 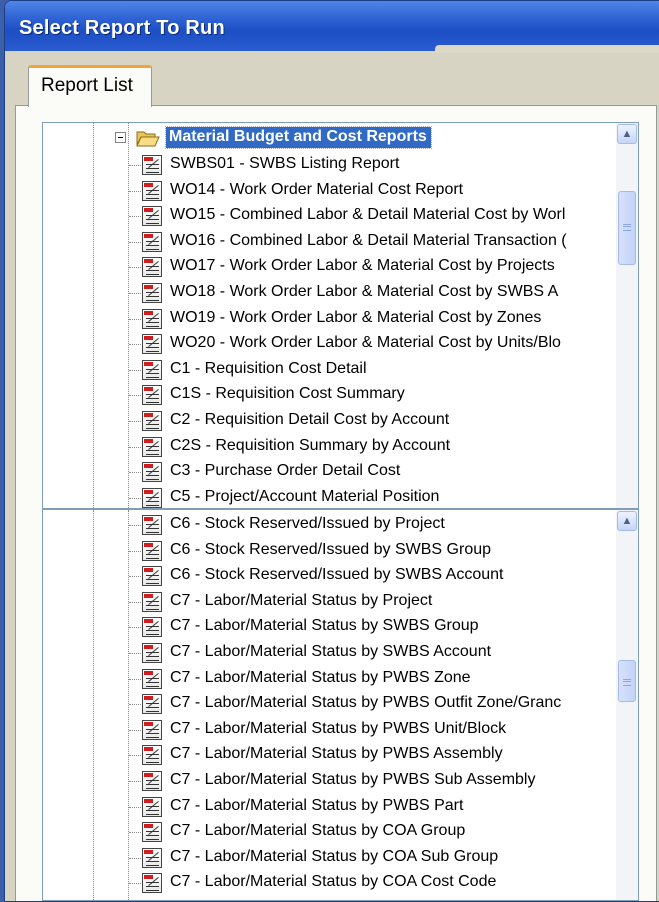 What do you see at coordinates (307, 523) in the screenshot?
I see `report-item-label: C6 - Stock Reserved/Issued by Project` at bounding box center [307, 523].